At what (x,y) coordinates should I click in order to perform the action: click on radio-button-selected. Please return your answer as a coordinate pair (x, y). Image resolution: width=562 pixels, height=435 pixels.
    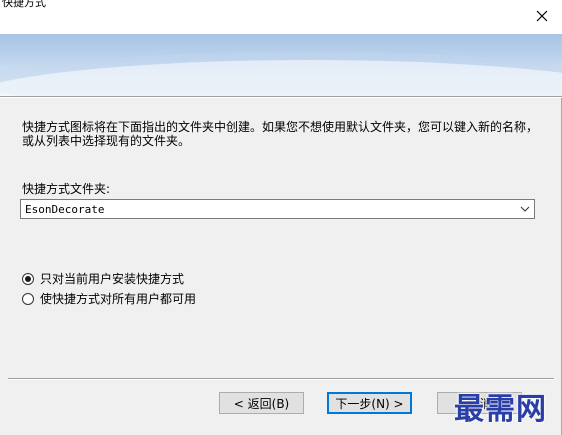
    Looking at the image, I should click on (28, 278).